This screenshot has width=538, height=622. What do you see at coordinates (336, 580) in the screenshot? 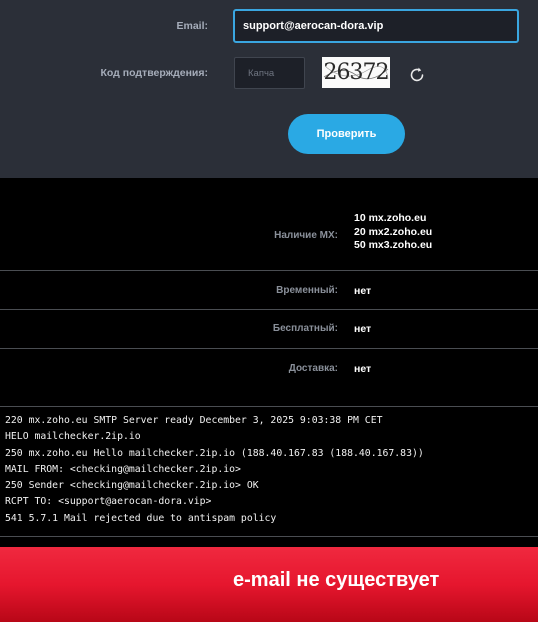
I see `result-banner-text: e-mail не существует` at bounding box center [336, 580].